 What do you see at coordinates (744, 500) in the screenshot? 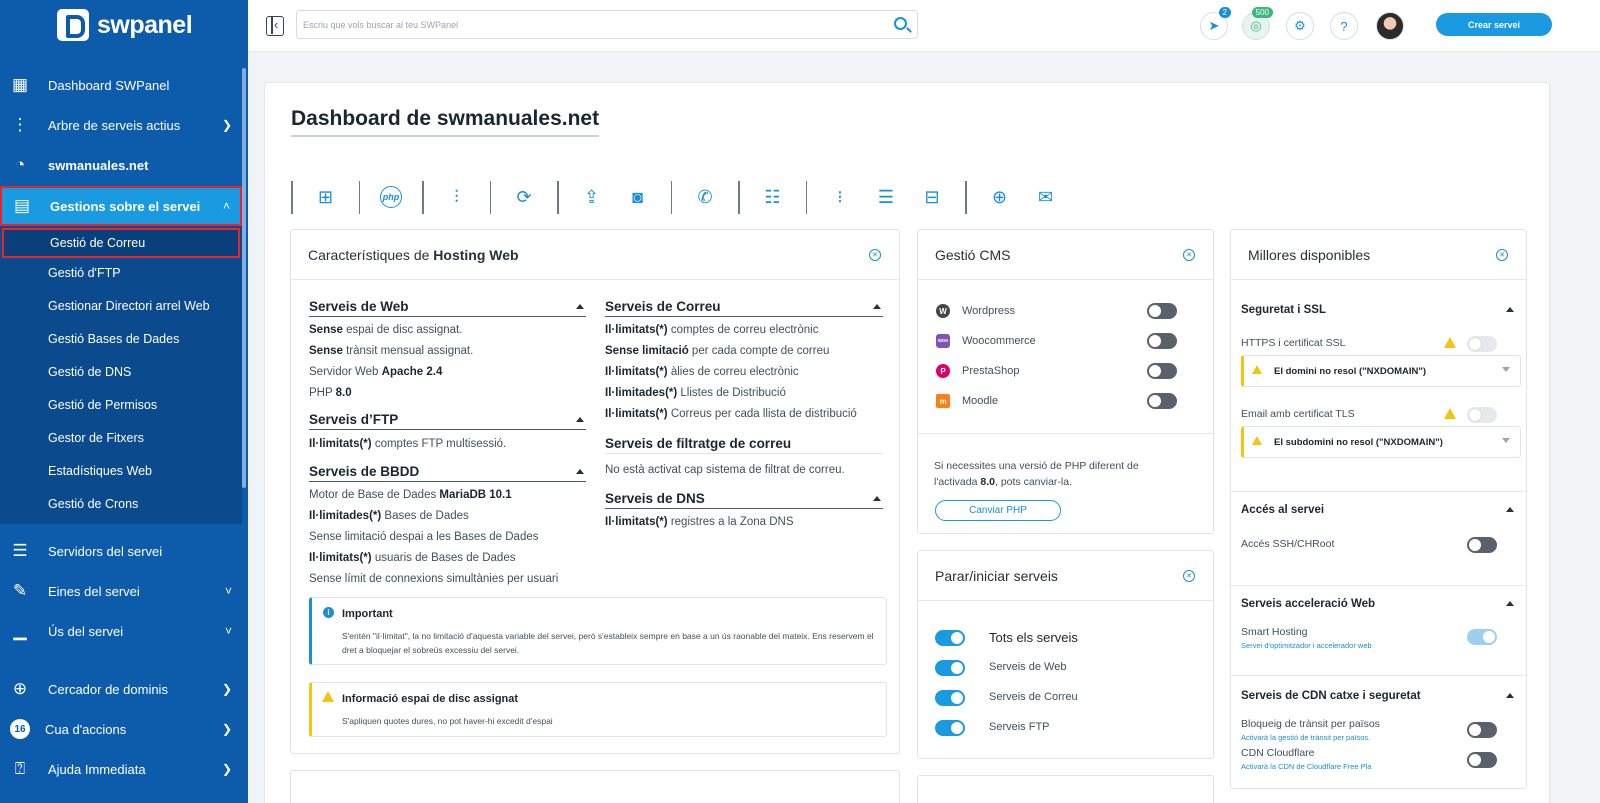
I see `dns-services-title: Serveis de DNS` at bounding box center [744, 500].